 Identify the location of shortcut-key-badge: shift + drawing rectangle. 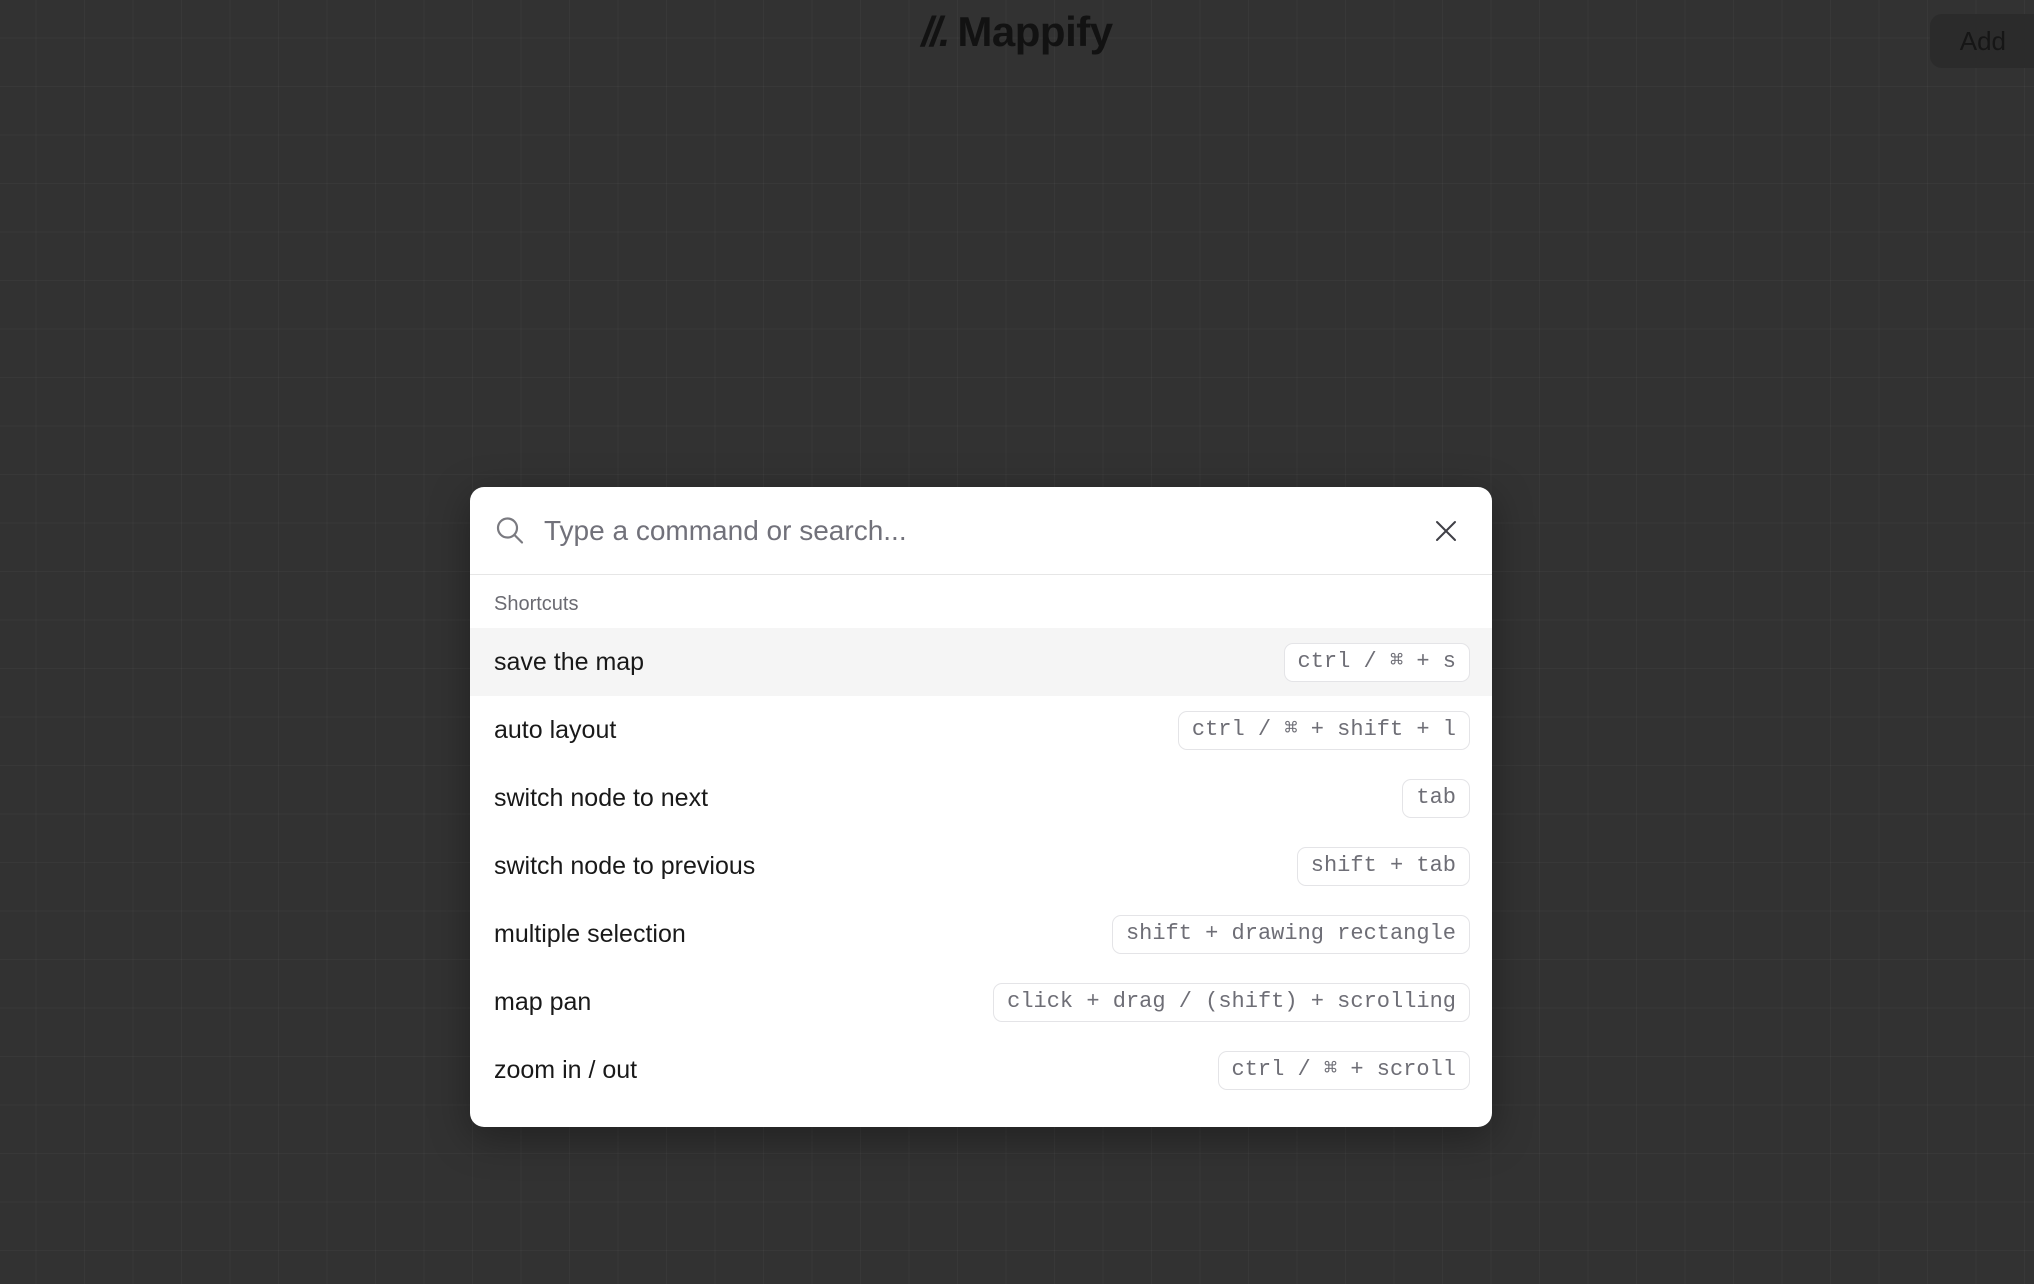
(1290, 934).